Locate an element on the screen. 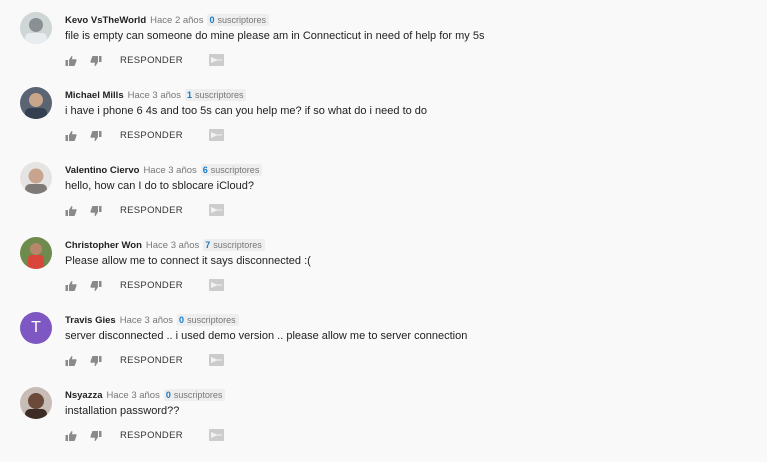  author-name: Nsyazza is located at coordinates (84, 395).